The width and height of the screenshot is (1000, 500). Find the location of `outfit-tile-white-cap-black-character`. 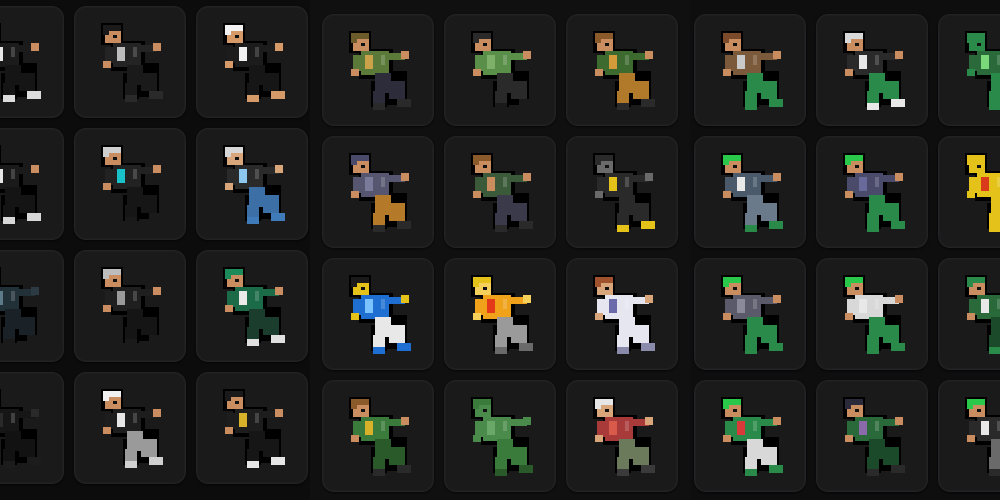

outfit-tile-white-cap-black-character is located at coordinates (130, 428).